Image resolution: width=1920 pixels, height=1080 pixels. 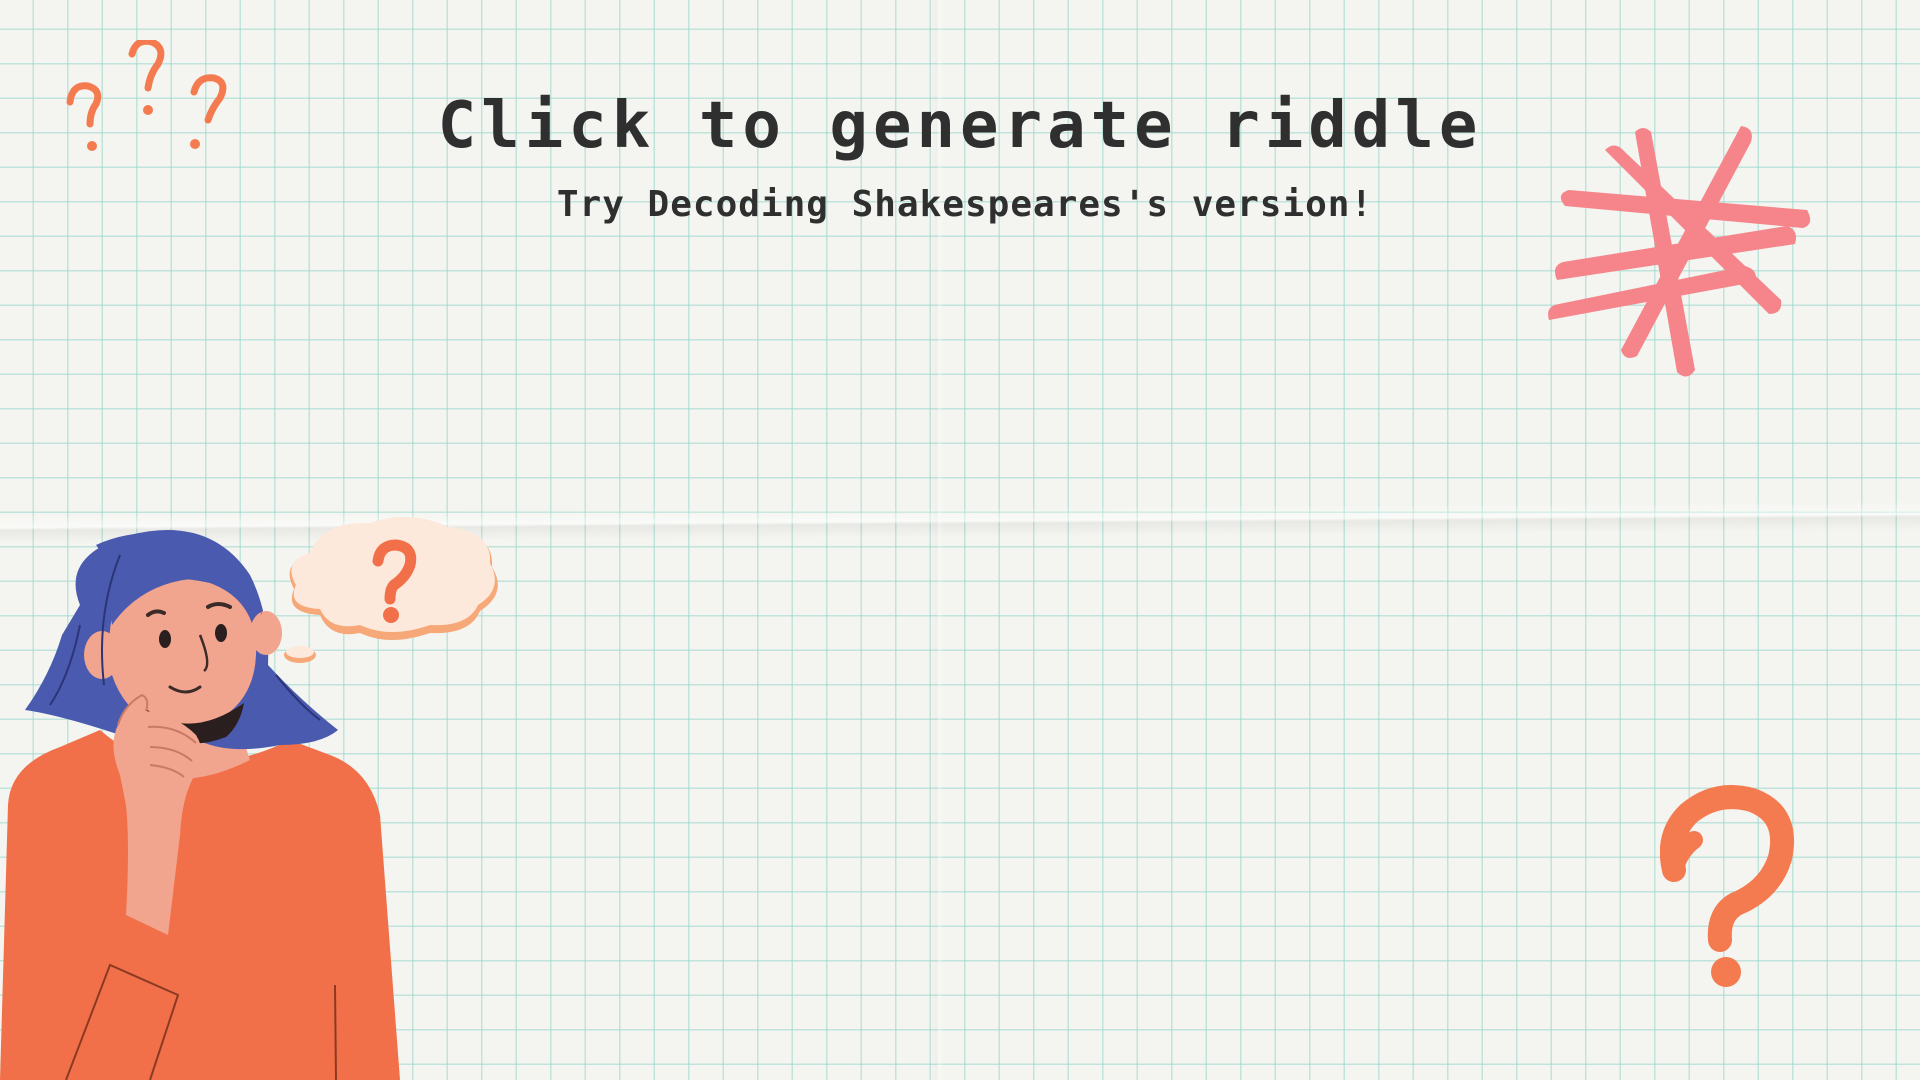 What do you see at coordinates (1679, 251) in the screenshot?
I see `asterisk-icon` at bounding box center [1679, 251].